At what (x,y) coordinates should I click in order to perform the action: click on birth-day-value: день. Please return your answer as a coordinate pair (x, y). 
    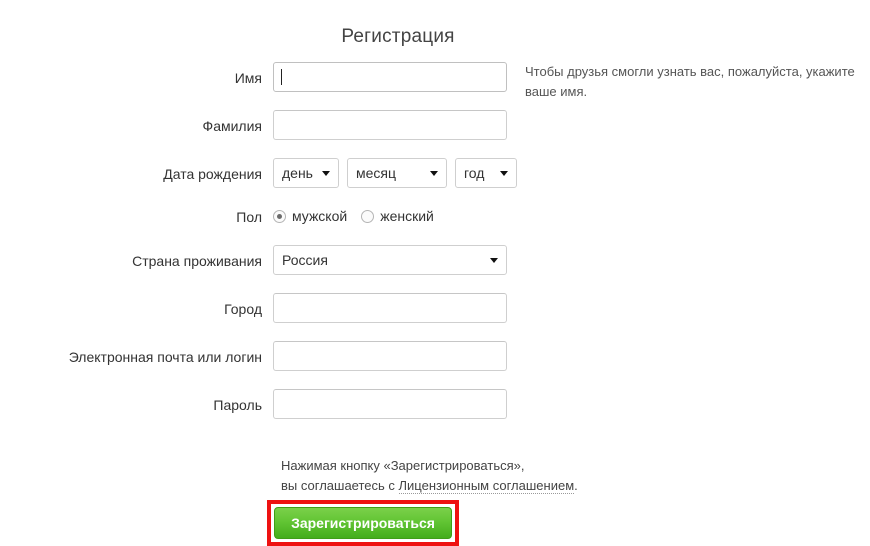
    Looking at the image, I should click on (297, 173).